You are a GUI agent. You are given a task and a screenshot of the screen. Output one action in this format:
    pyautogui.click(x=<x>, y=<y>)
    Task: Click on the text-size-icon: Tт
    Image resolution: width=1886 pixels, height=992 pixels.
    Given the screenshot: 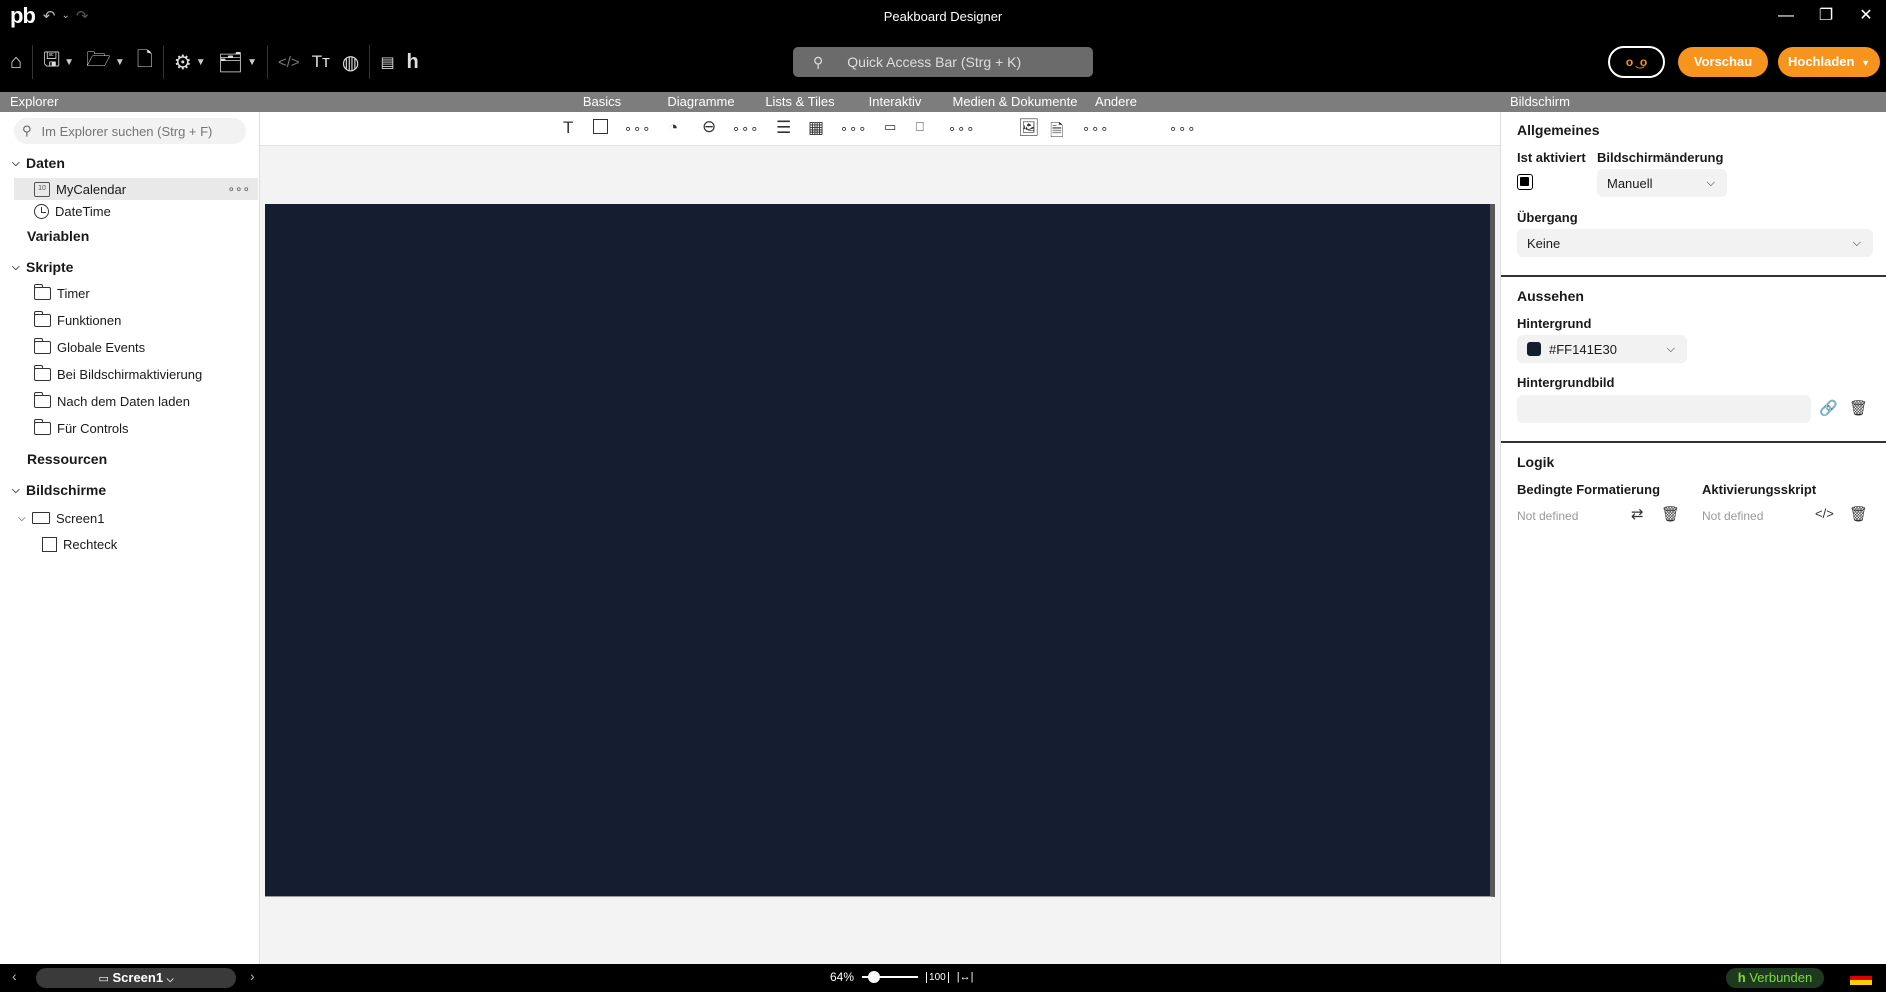 What is the action you would take?
    pyautogui.click(x=321, y=62)
    